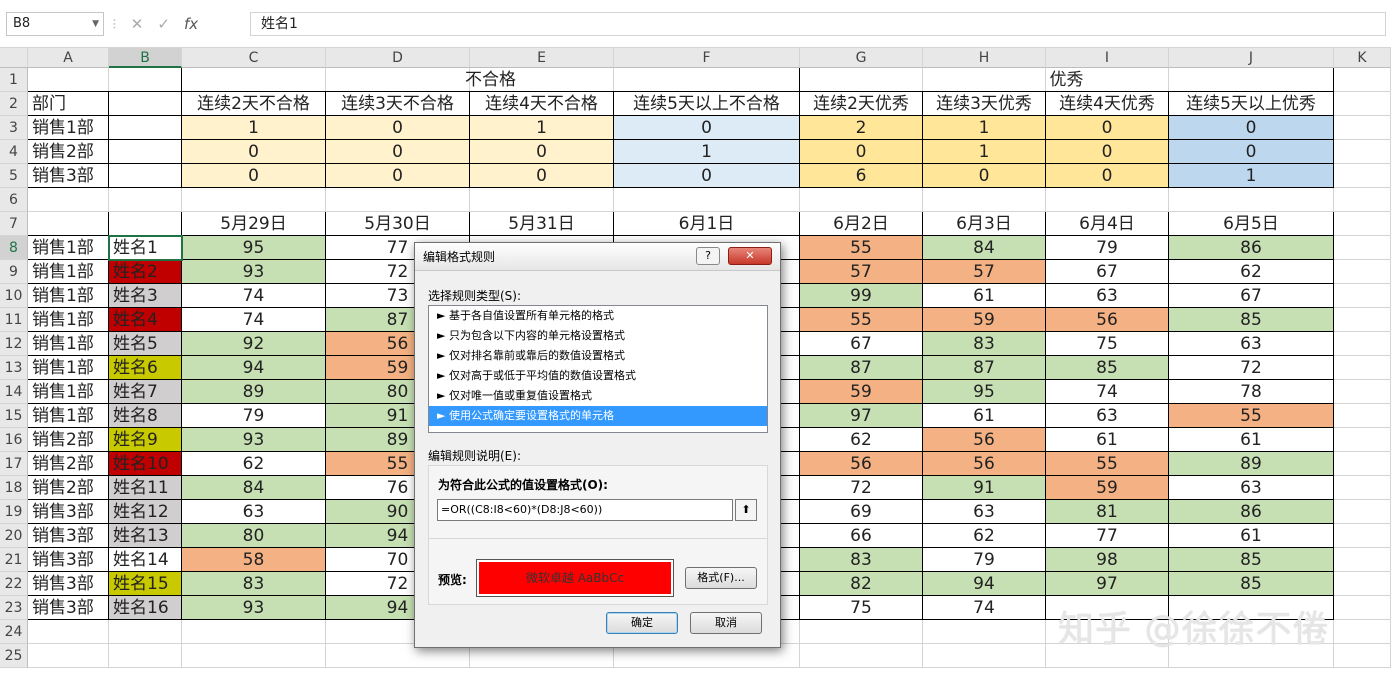 This screenshot has height=682, width=1391. What do you see at coordinates (861, 128) in the screenshot?
I see `summary-value: 2` at bounding box center [861, 128].